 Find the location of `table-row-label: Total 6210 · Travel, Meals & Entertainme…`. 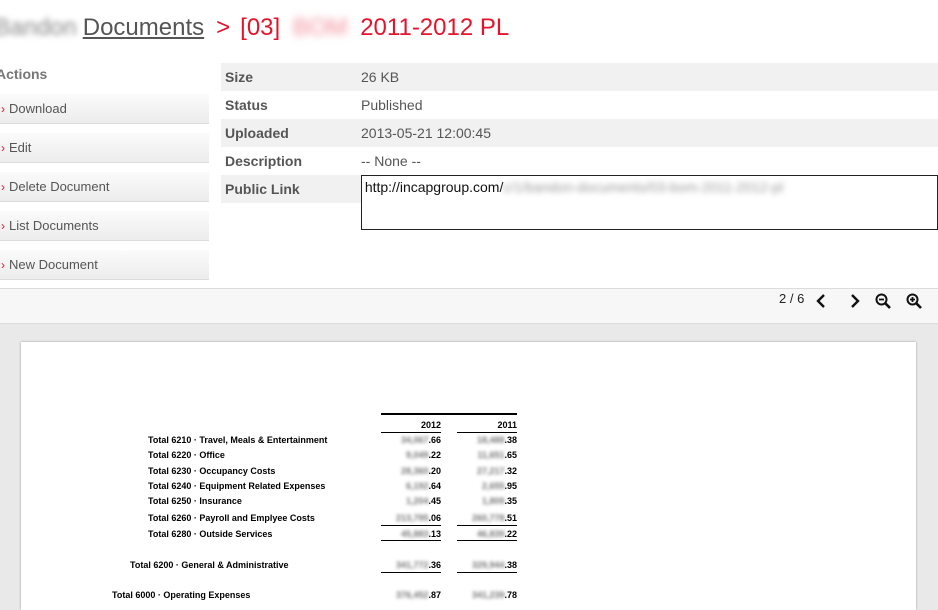

table-row-label: Total 6210 · Travel, Meals & Entertainme… is located at coordinates (238, 440).